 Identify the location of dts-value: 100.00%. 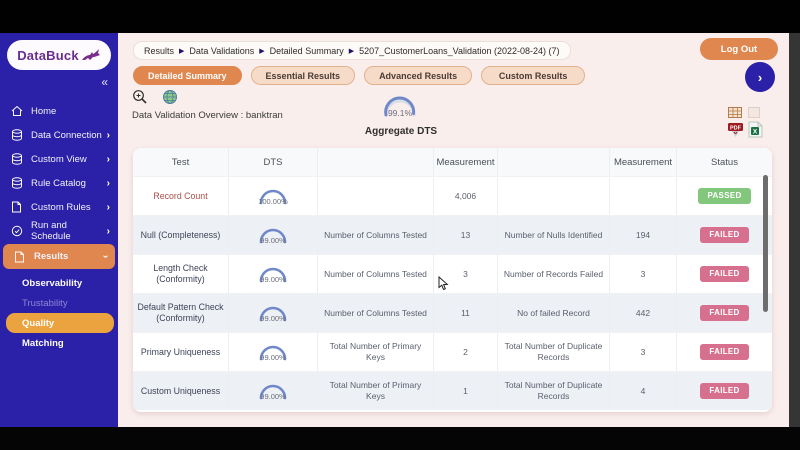
(273, 201).